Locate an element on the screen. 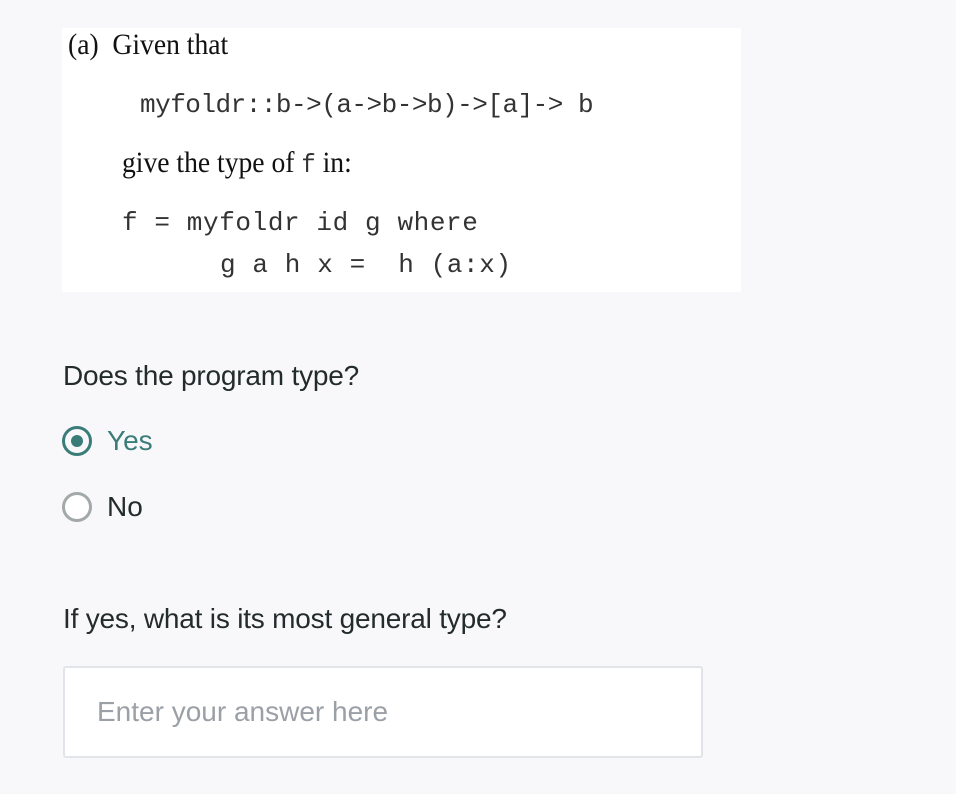 The width and height of the screenshot is (956, 794). radio-unchecked-icon is located at coordinates (77, 507).